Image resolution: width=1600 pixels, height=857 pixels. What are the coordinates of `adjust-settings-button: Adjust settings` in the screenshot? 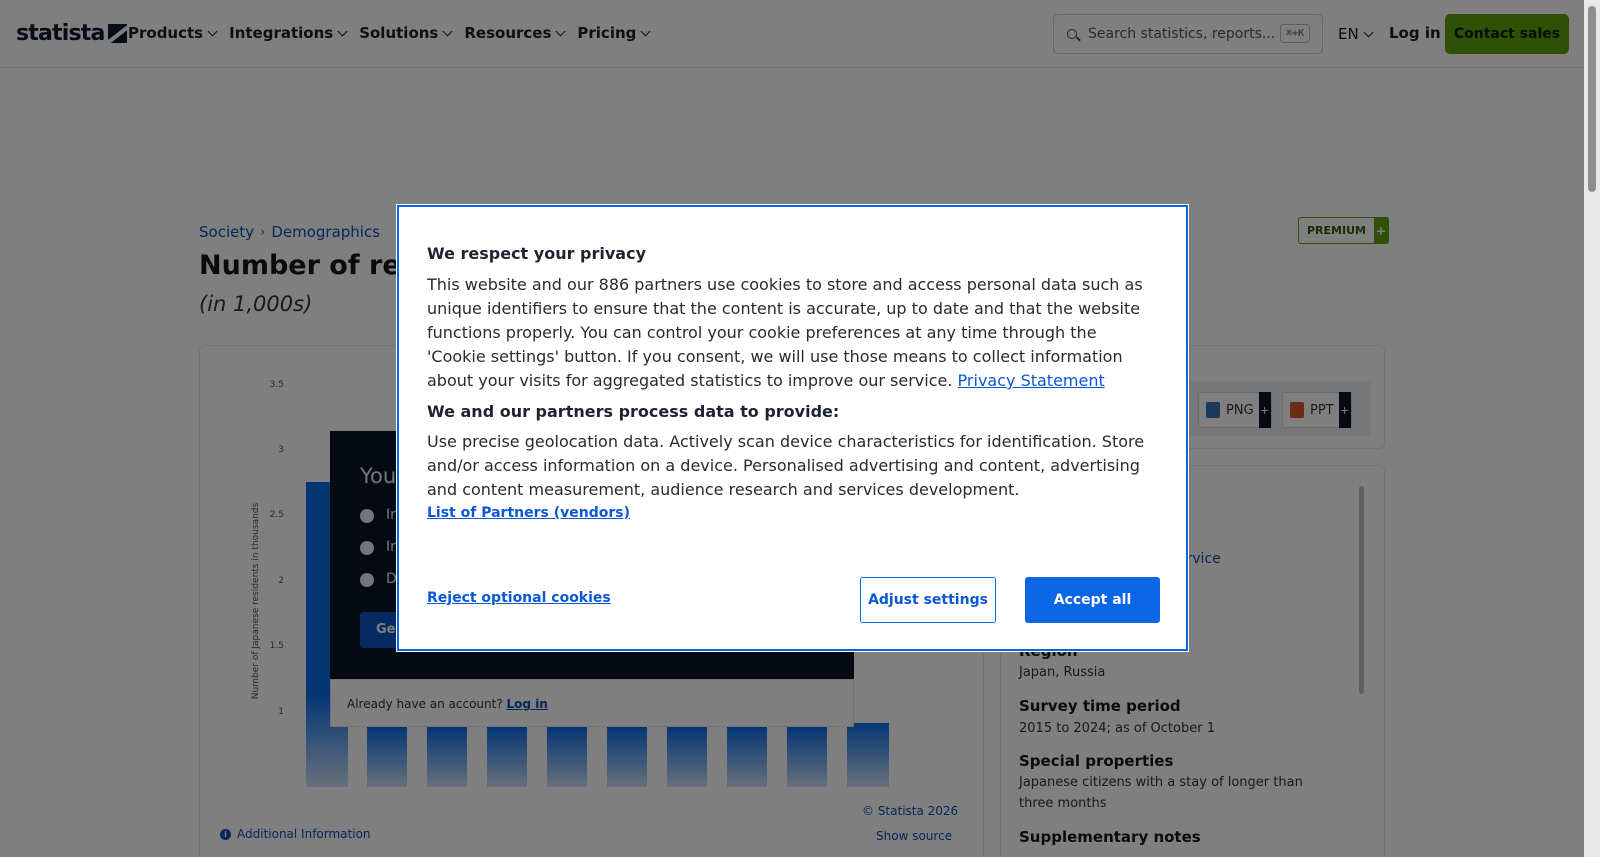 It's located at (928, 600).